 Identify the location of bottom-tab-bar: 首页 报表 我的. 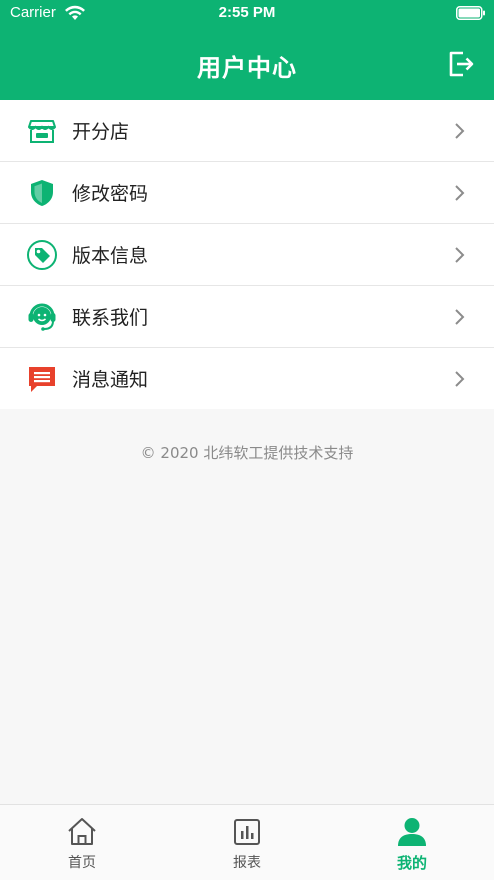
(247, 842).